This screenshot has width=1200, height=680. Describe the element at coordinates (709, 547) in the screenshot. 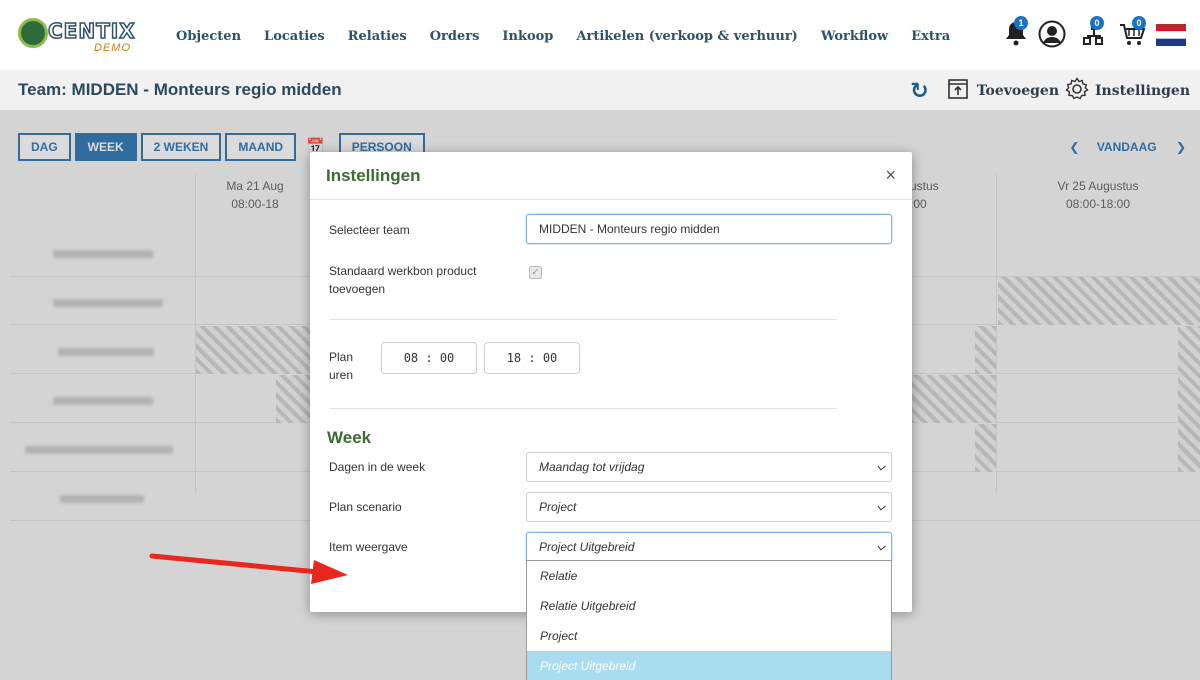

I see `display-select: Project Uitgebreid ⌵` at that location.